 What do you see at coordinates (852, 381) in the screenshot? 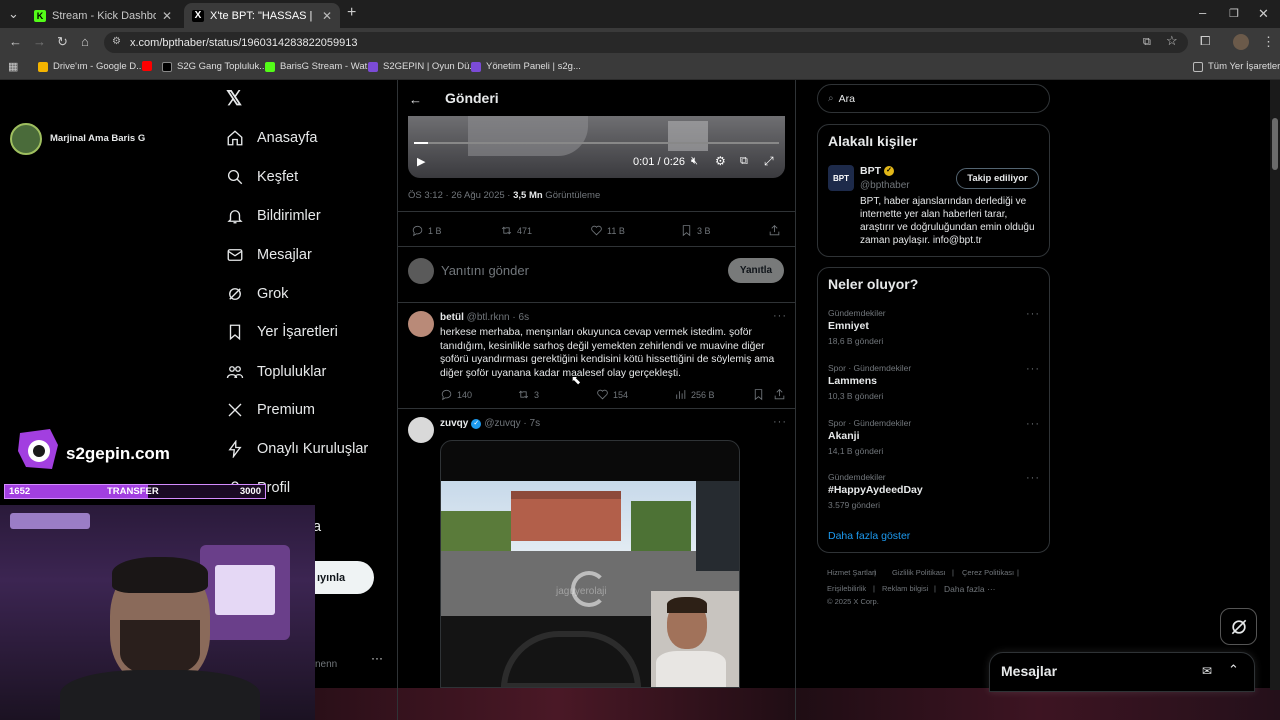
I see `trend-item-lammens: Lammens` at bounding box center [852, 381].